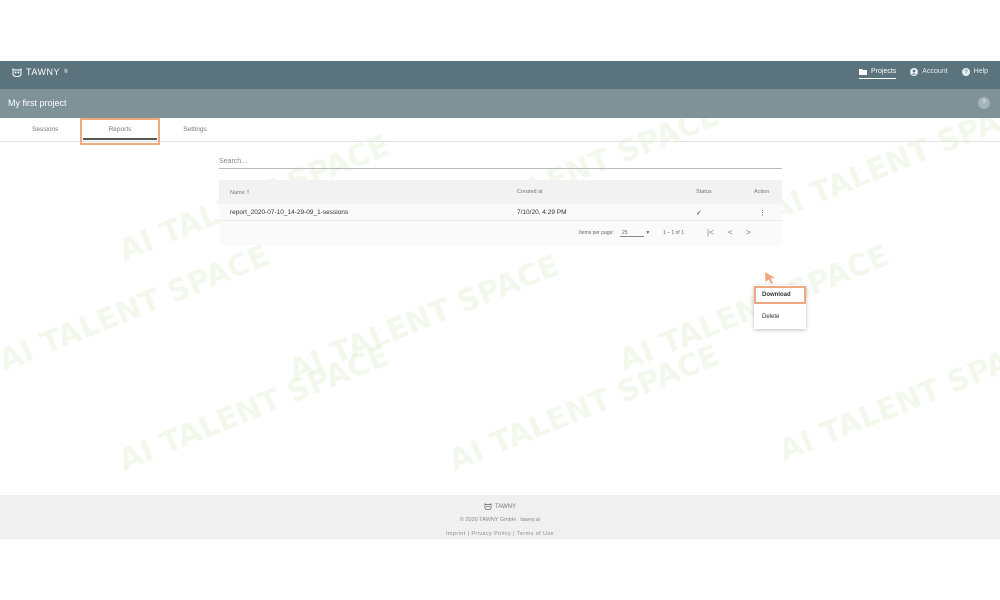 Image resolution: width=1000 pixels, height=600 pixels. I want to click on nav-account: Account, so click(929, 73).